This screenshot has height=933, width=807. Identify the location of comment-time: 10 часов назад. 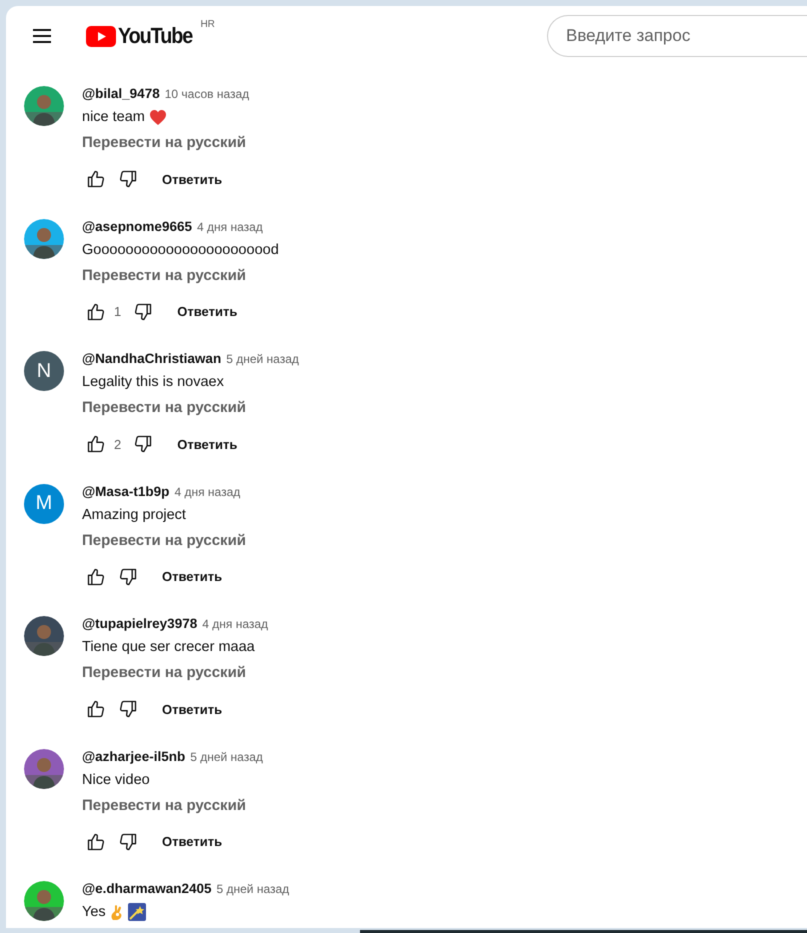
(207, 94).